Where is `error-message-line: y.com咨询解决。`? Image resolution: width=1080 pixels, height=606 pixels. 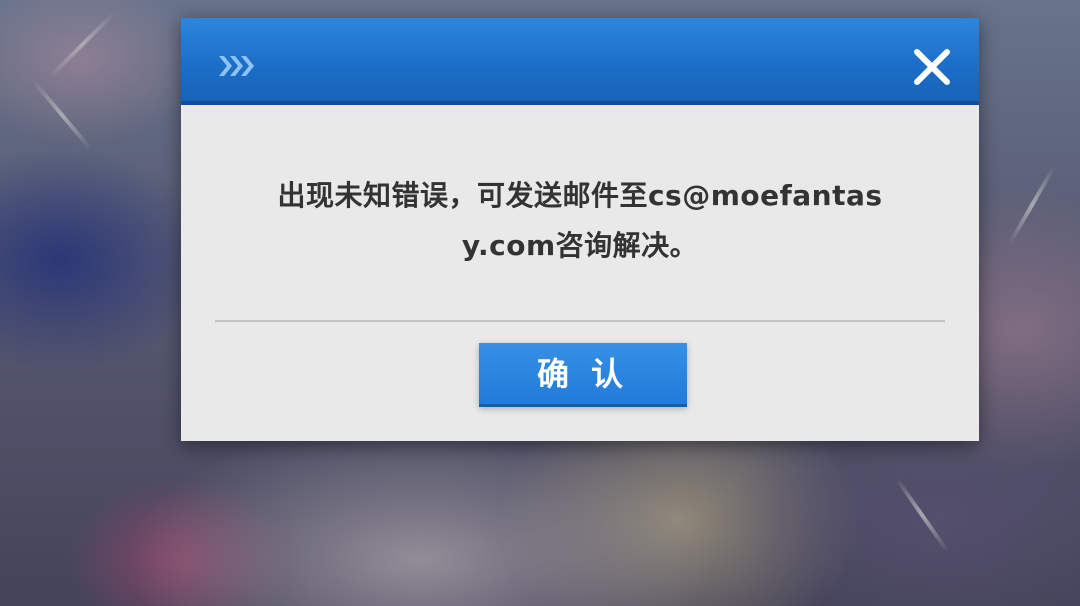
error-message-line: y.com咨询解决。 is located at coordinates (580, 245).